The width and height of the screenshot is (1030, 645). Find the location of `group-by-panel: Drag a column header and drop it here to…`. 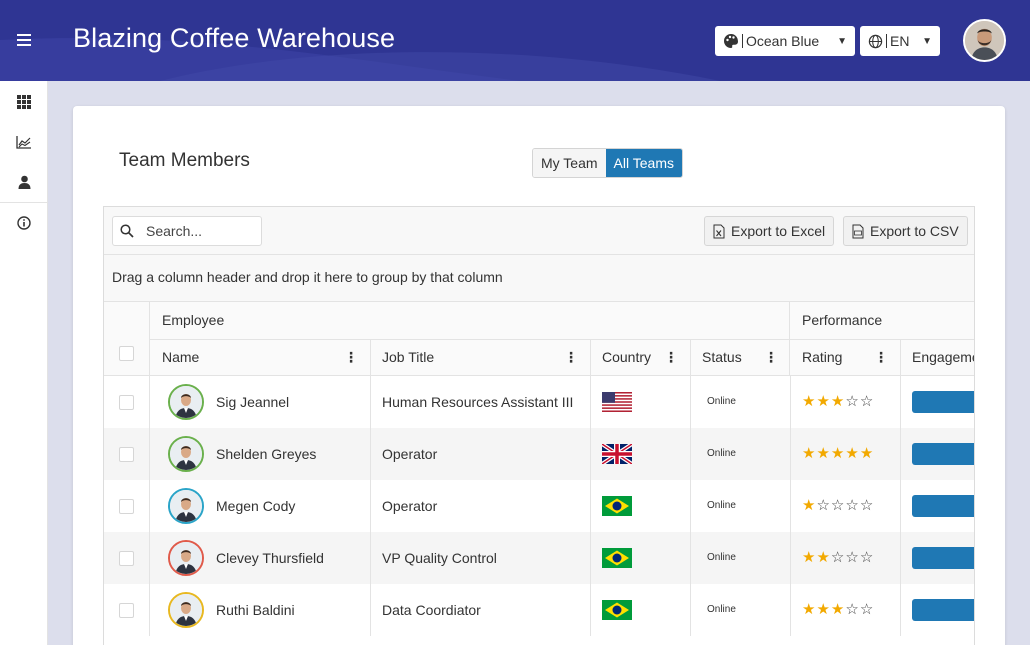

group-by-panel: Drag a column header and drop it here to… is located at coordinates (539, 278).